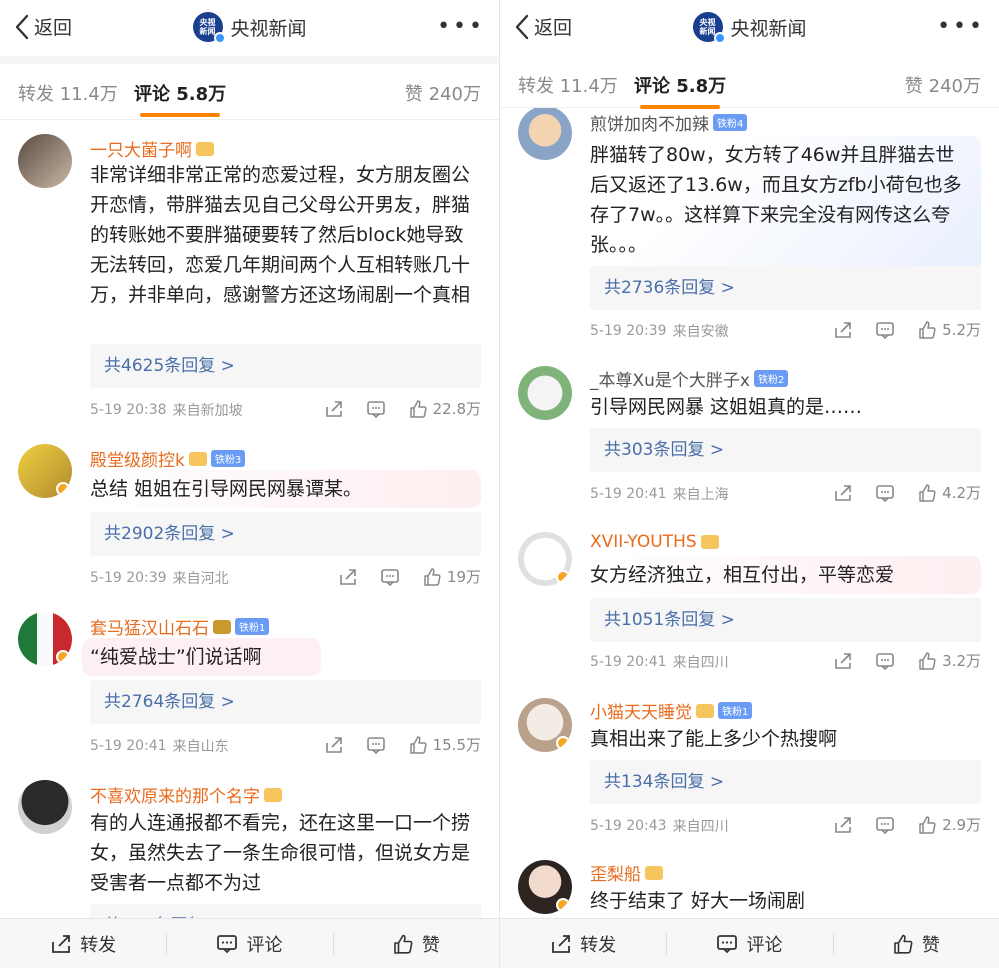  Describe the element at coordinates (785, 782) in the screenshot. I see `replies-link: 共134条回复 >` at that location.